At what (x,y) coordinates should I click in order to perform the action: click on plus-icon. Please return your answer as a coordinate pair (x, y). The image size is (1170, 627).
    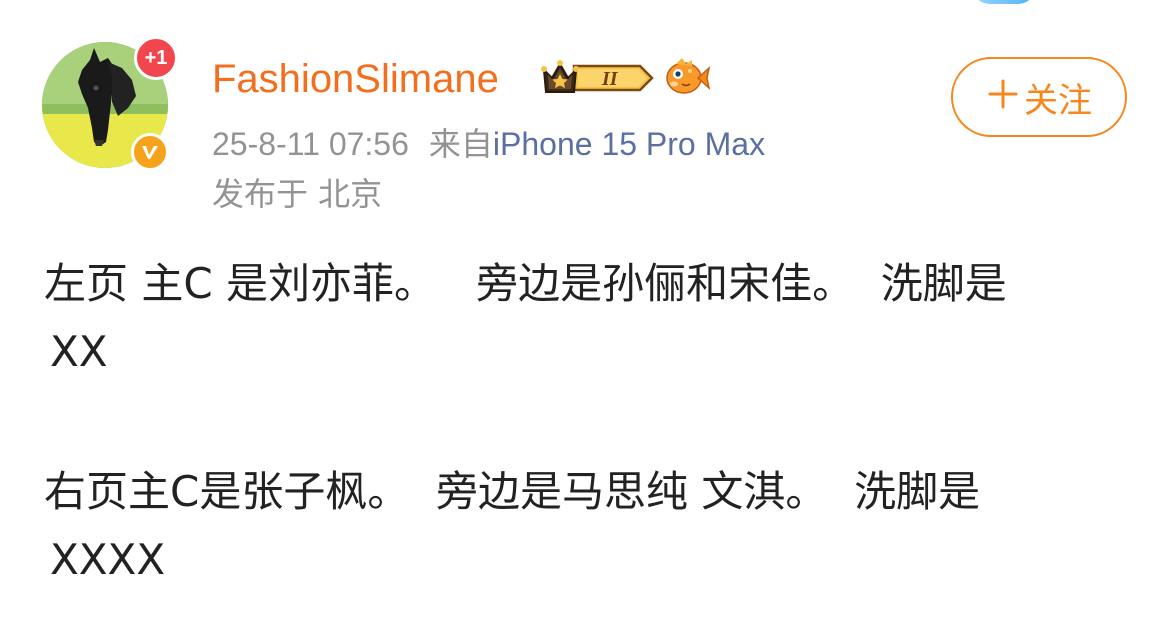
    Looking at the image, I should click on (1003, 97).